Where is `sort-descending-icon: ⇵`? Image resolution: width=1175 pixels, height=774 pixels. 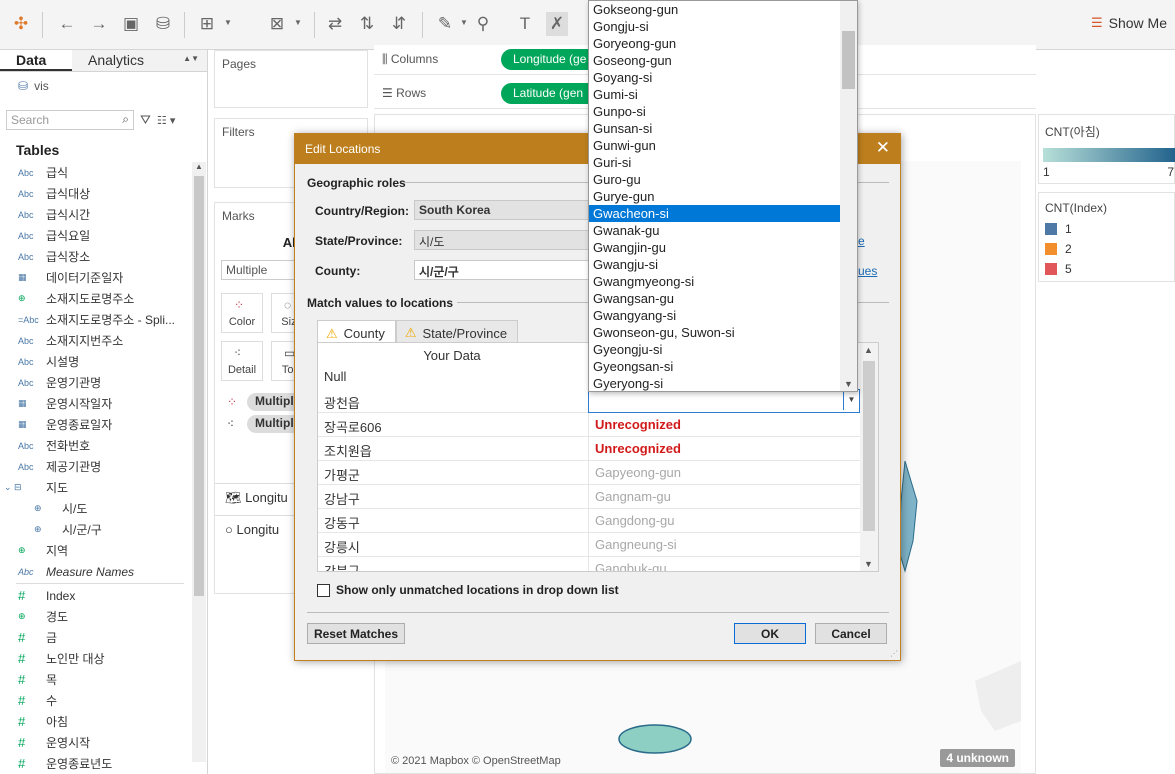 sort-descending-icon: ⇵ is located at coordinates (399, 24).